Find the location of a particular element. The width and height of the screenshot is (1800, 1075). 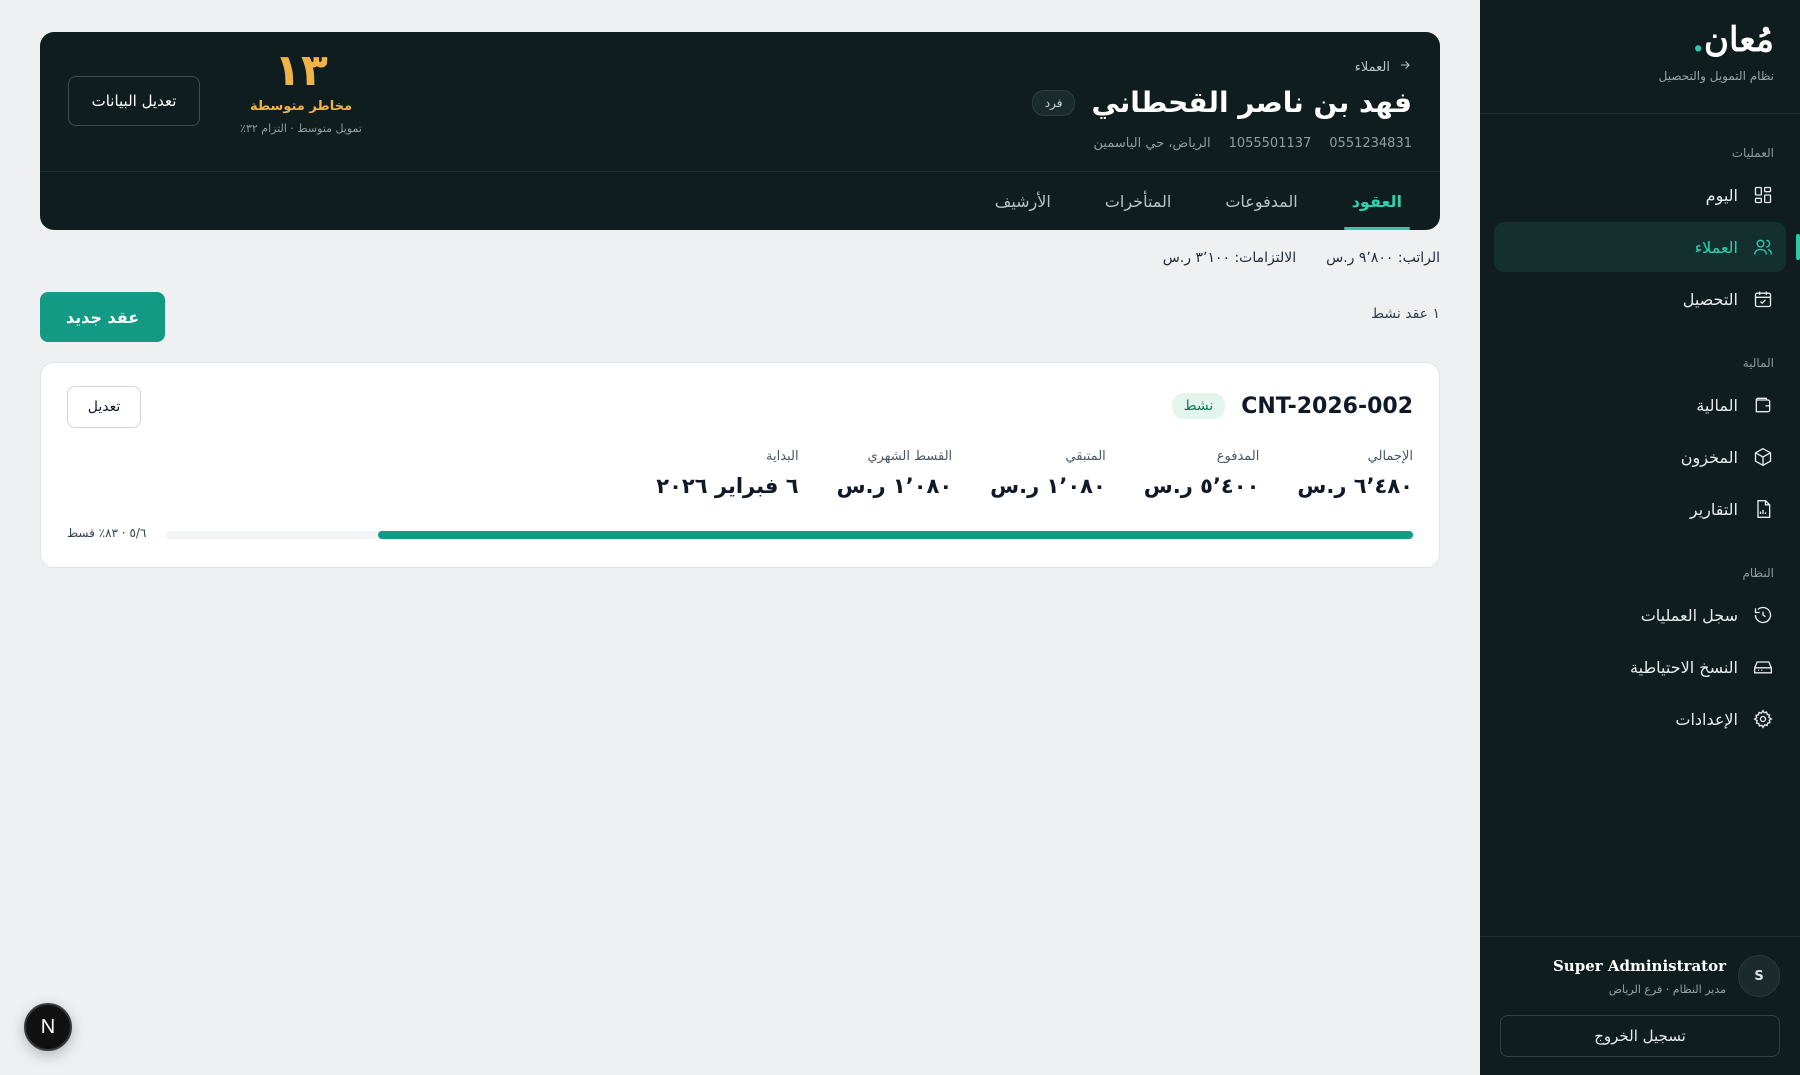

risk-label: مخاطر متوسطة is located at coordinates (301, 106).